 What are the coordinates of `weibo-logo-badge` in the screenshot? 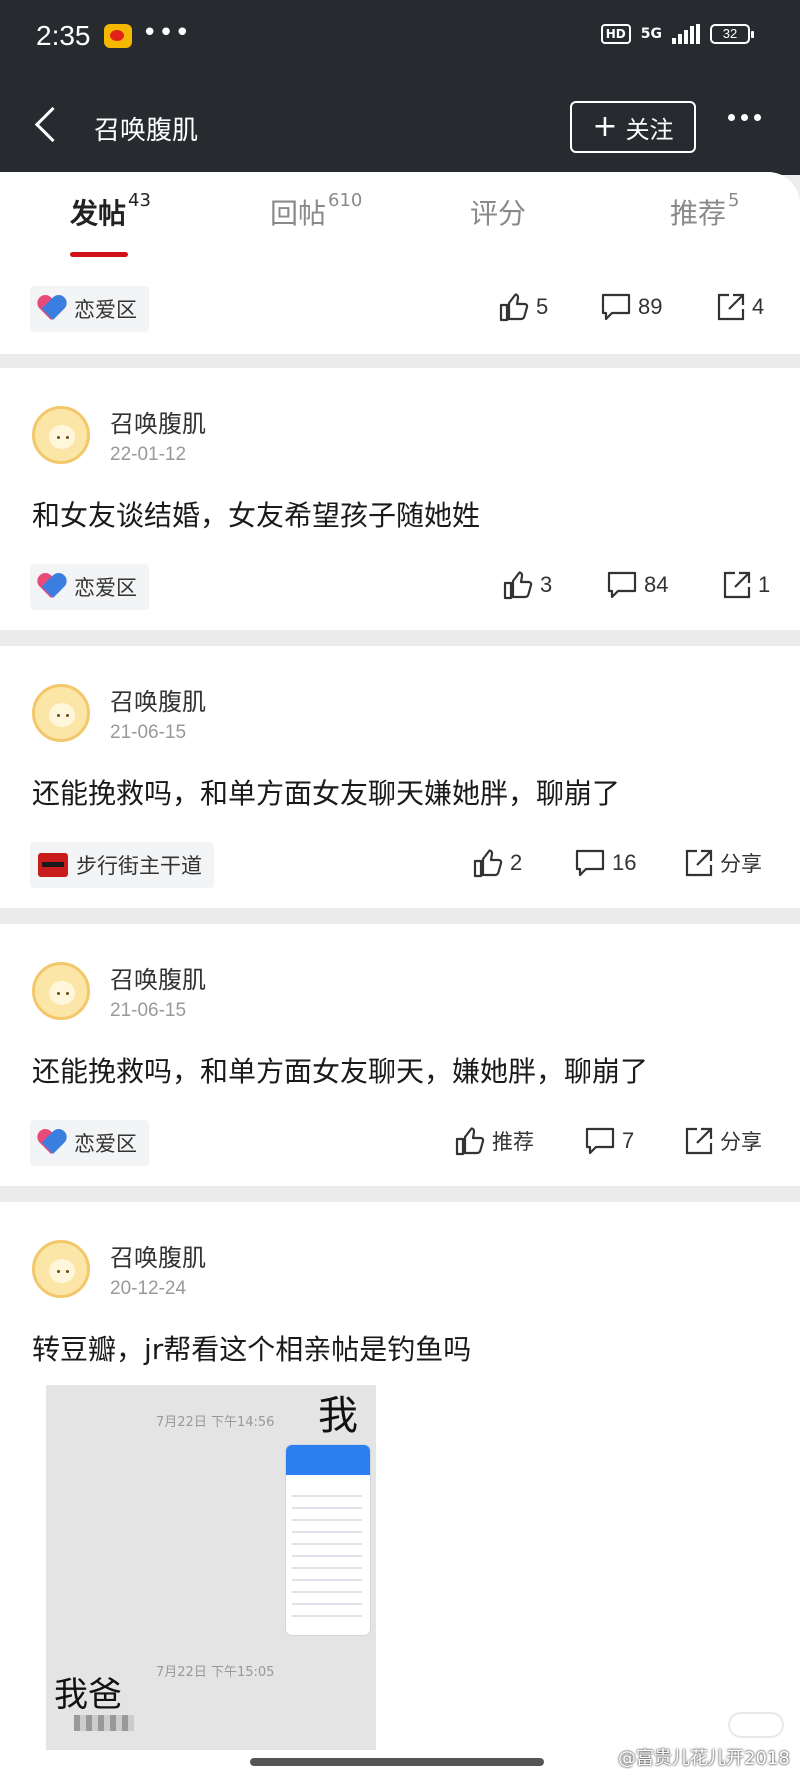 It's located at (756, 1725).